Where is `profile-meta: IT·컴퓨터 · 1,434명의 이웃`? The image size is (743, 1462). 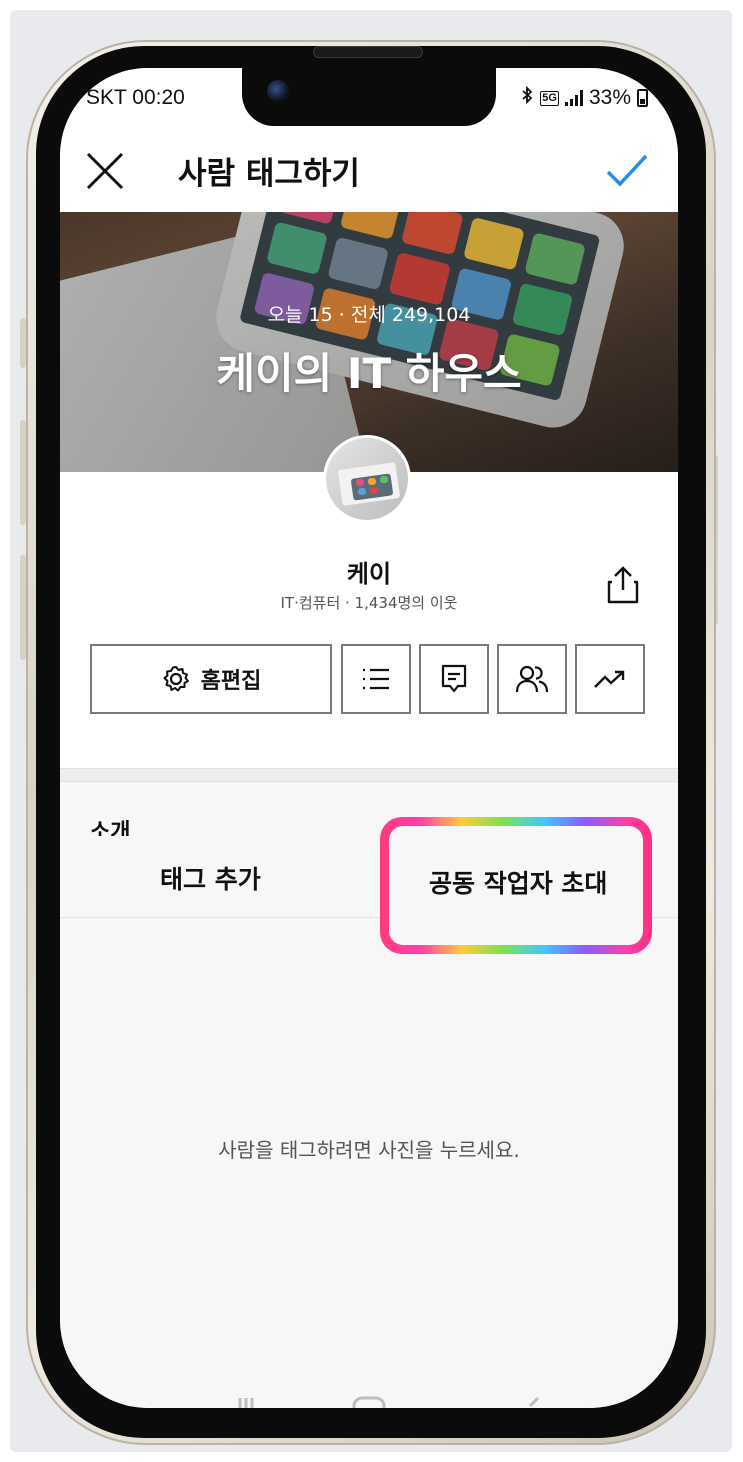 profile-meta: IT·컴퓨터 · 1,434명의 이웃 is located at coordinates (369, 603).